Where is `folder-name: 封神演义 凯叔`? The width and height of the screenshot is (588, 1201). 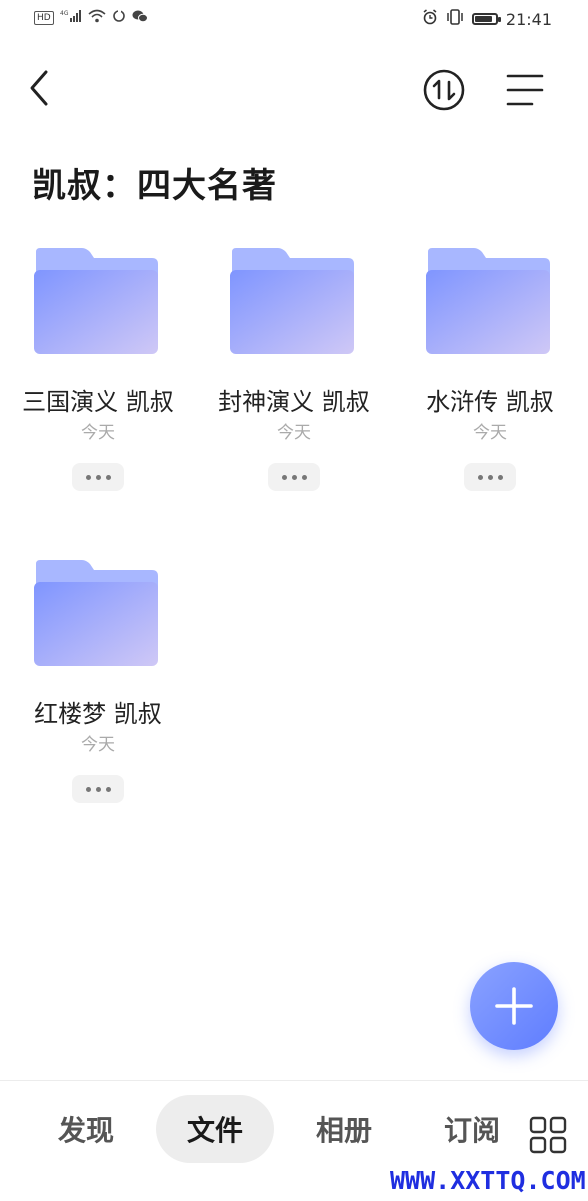 folder-name: 封神演义 凯叔 is located at coordinates (294, 402).